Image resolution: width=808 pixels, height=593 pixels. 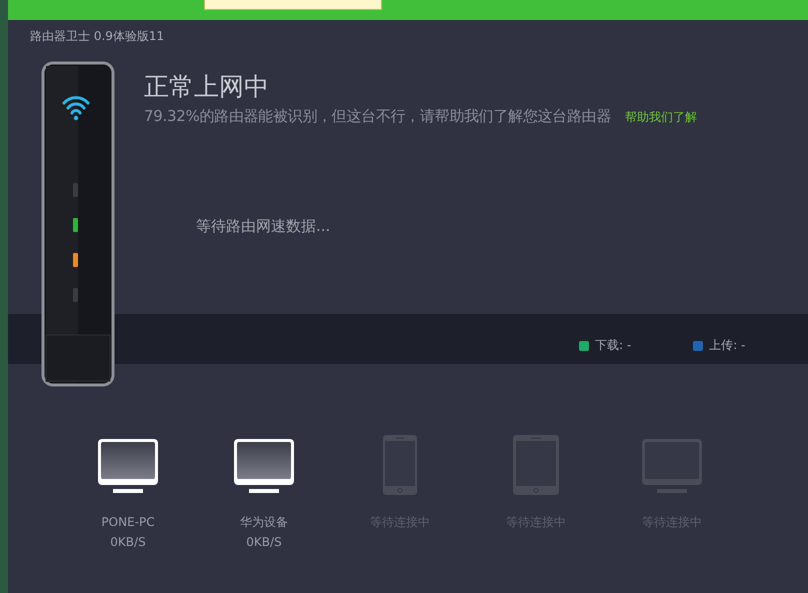 What do you see at coordinates (400, 465) in the screenshot?
I see `phone-icon` at bounding box center [400, 465].